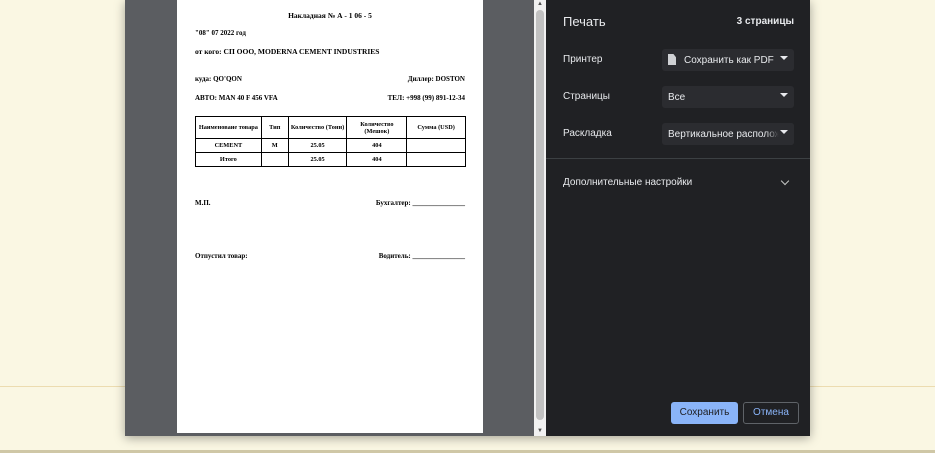  What do you see at coordinates (704, 413) in the screenshot?
I see `save-button: Сохранить` at bounding box center [704, 413].